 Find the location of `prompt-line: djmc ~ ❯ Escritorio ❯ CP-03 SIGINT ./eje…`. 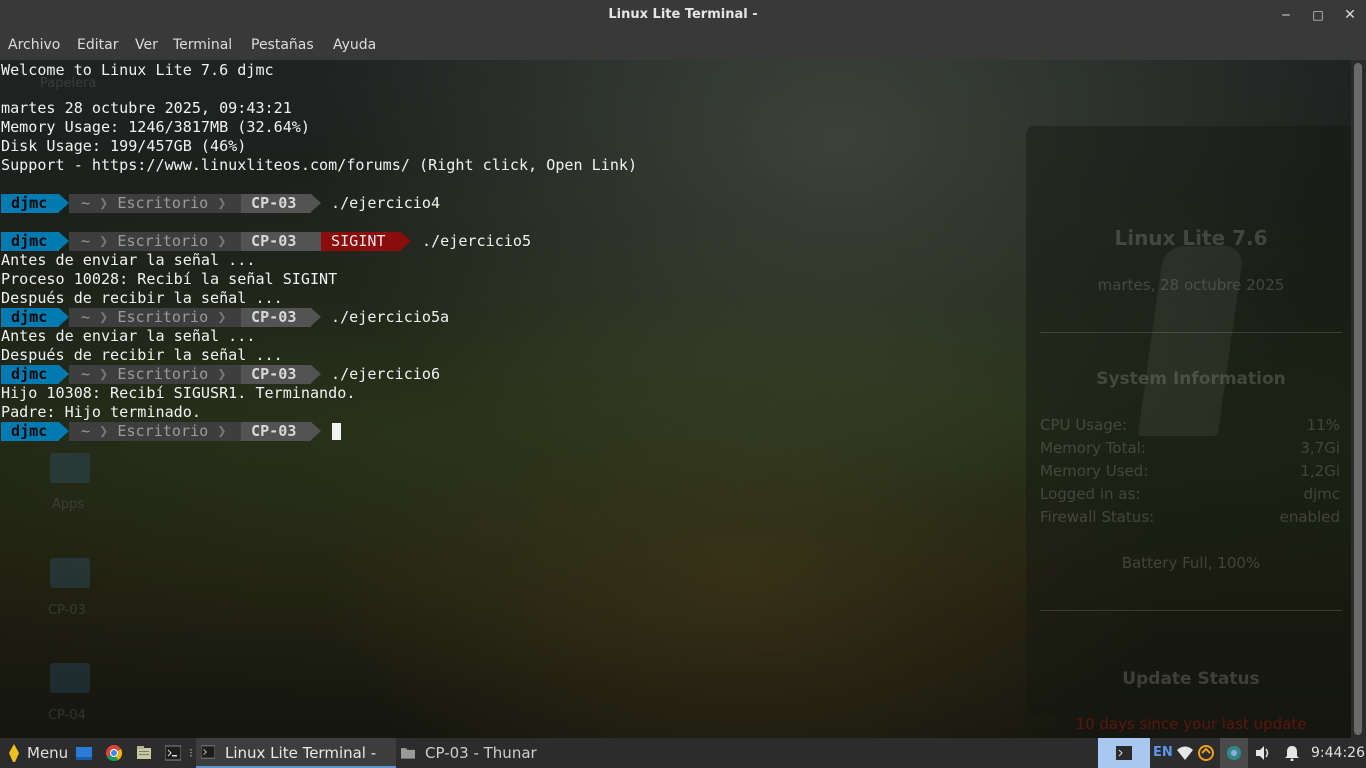

prompt-line: djmc ~ ❯ Escritorio ❯ CP-03 SIGINT ./eje… is located at coordinates (351, 241).